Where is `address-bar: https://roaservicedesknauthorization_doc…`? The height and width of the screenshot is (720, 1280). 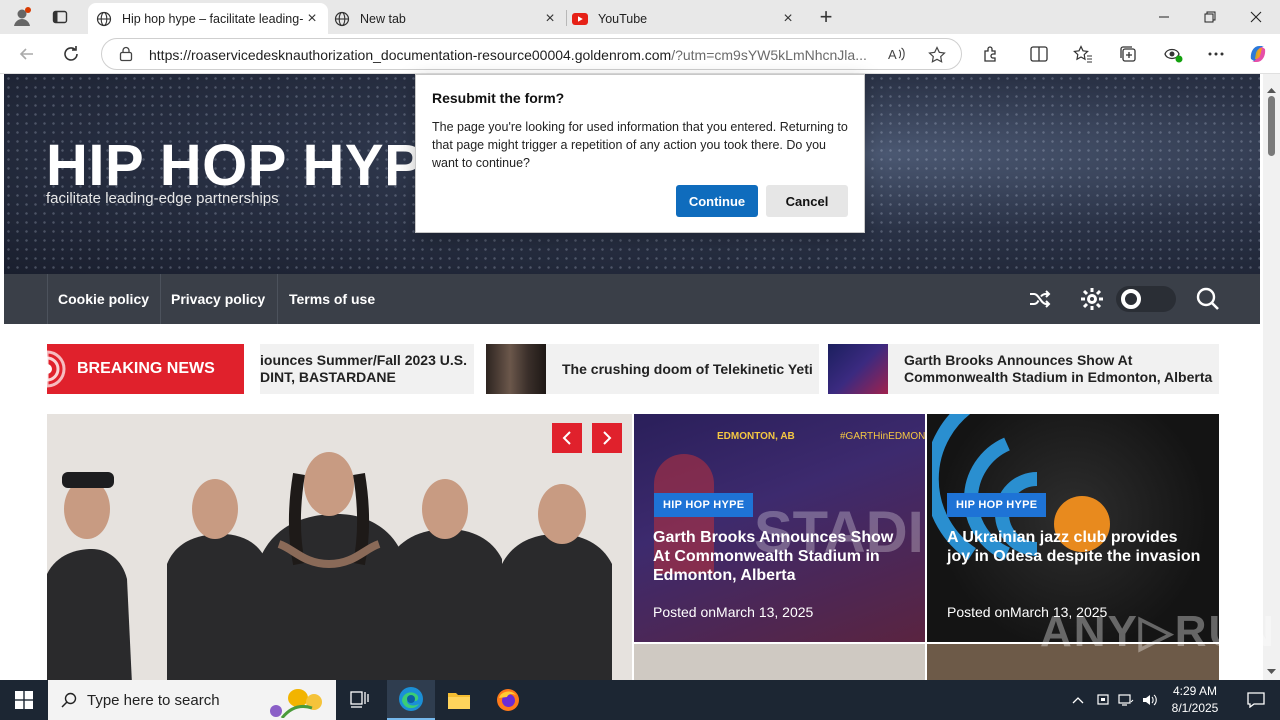 address-bar: https://roaservicedesknauthorization_doc… is located at coordinates (531, 54).